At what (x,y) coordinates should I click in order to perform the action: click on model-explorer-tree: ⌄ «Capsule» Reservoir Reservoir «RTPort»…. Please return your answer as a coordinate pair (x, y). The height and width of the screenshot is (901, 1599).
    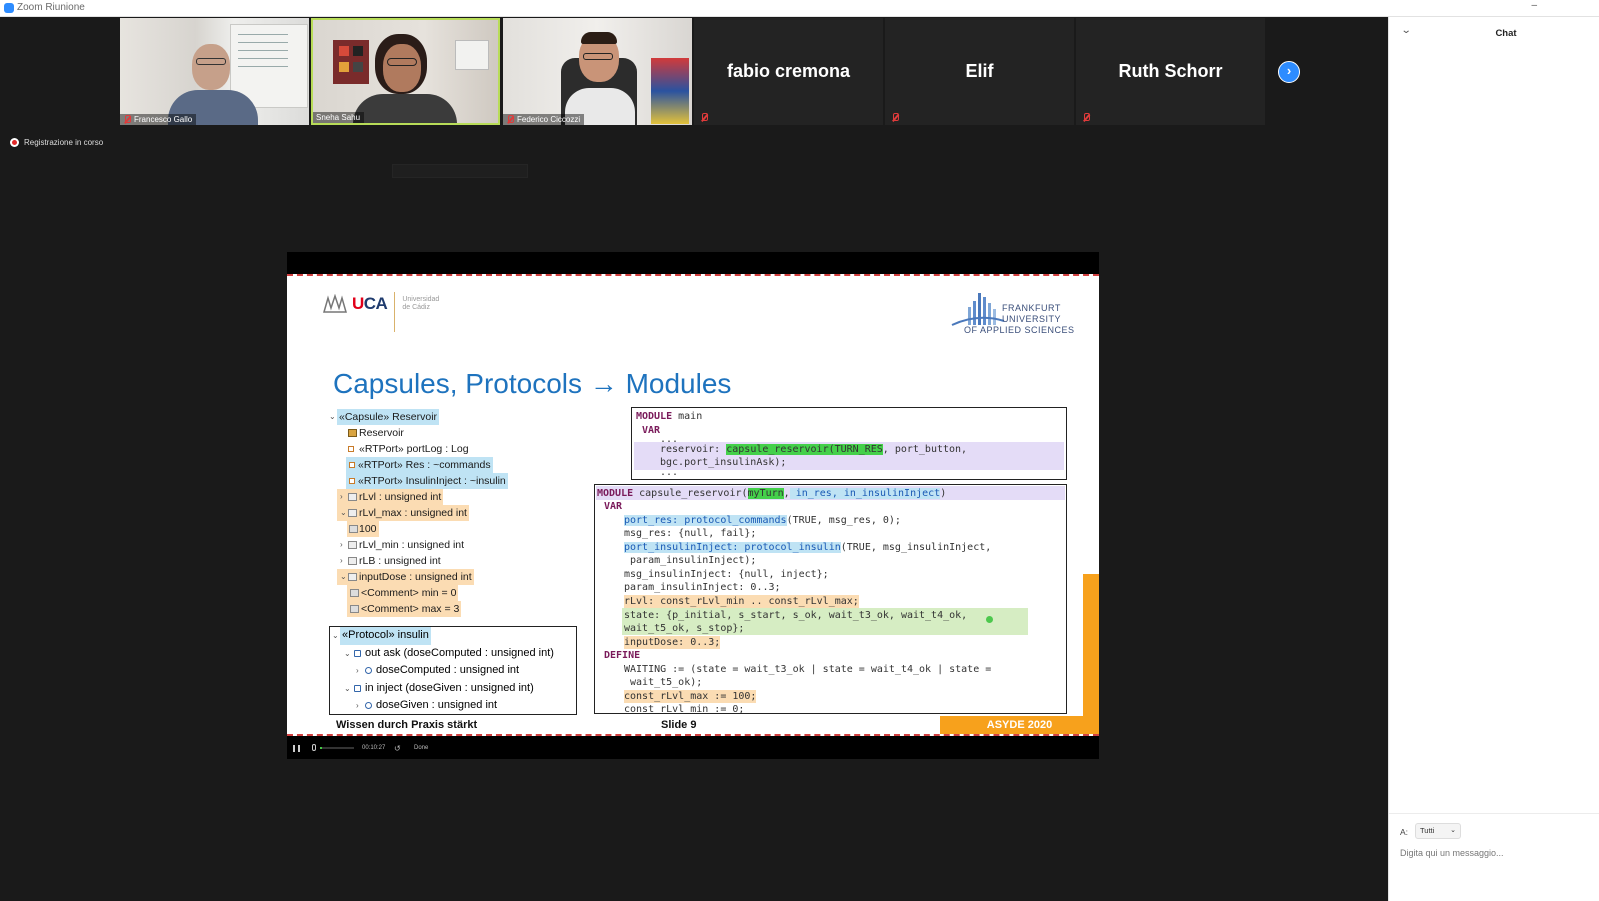
    Looking at the image, I should click on (453, 513).